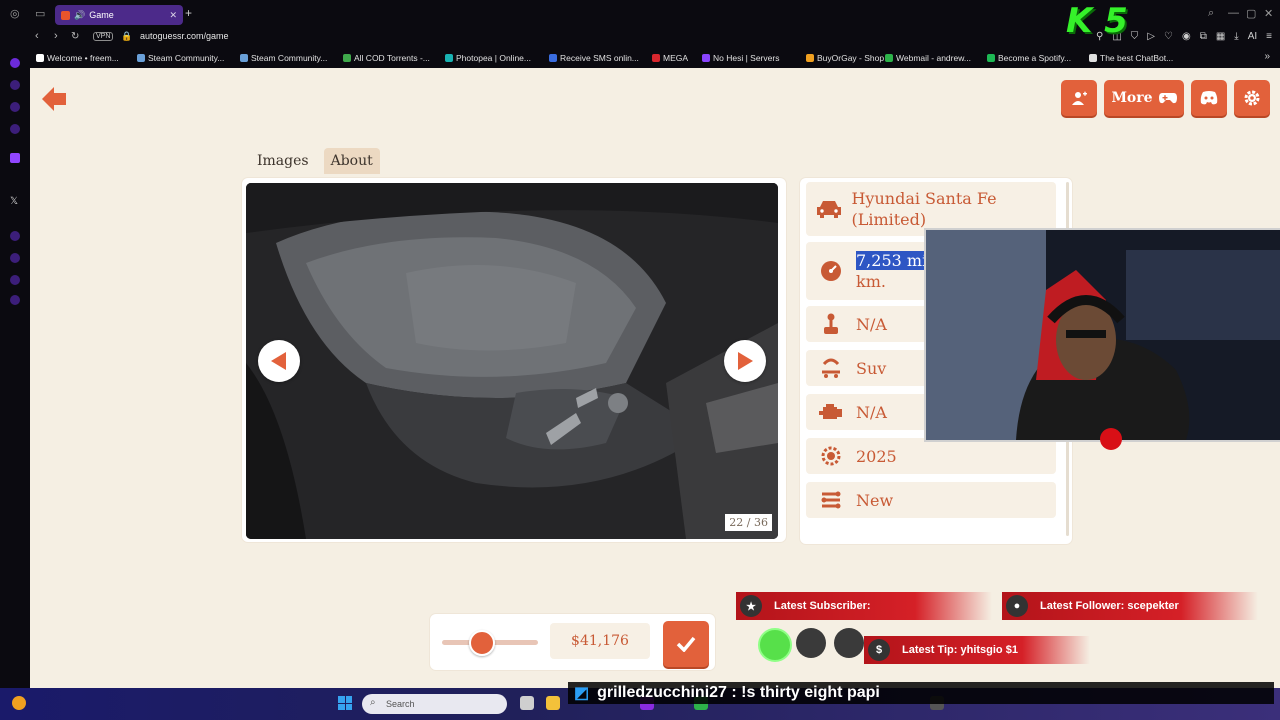  What do you see at coordinates (119, 15) in the screenshot?
I see `tab-game: 🔊 Game ✕` at bounding box center [119, 15].